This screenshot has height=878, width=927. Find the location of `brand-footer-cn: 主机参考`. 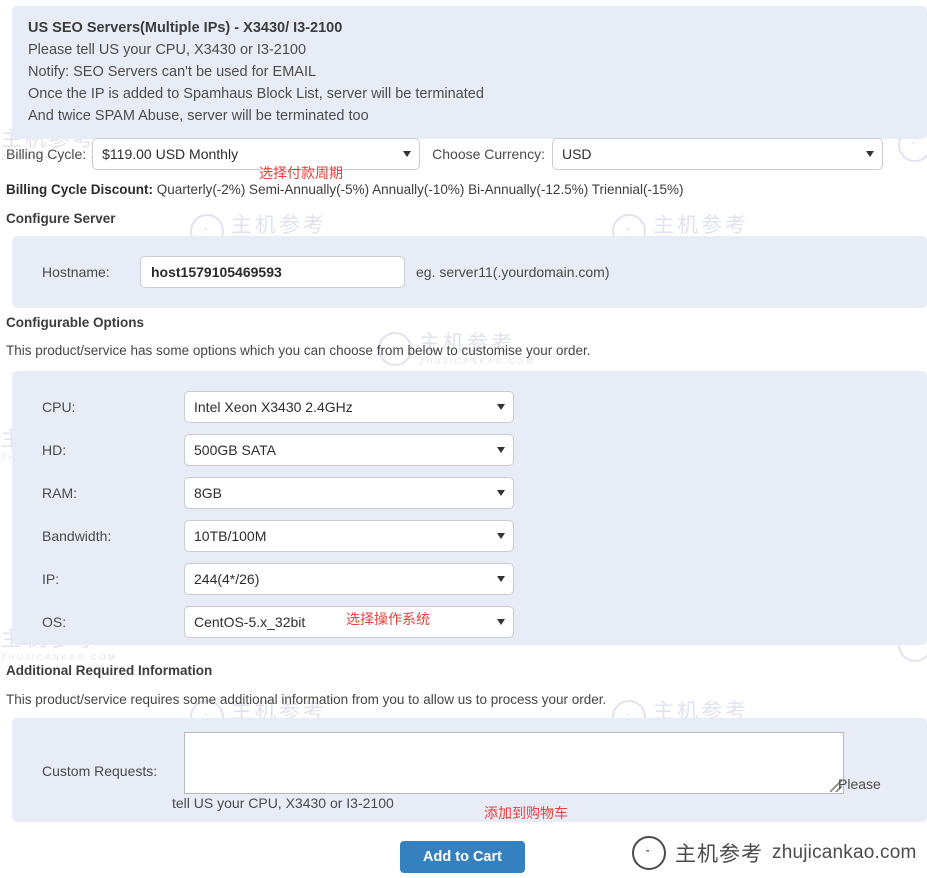

brand-footer-cn: 主机参考 is located at coordinates (719, 854).